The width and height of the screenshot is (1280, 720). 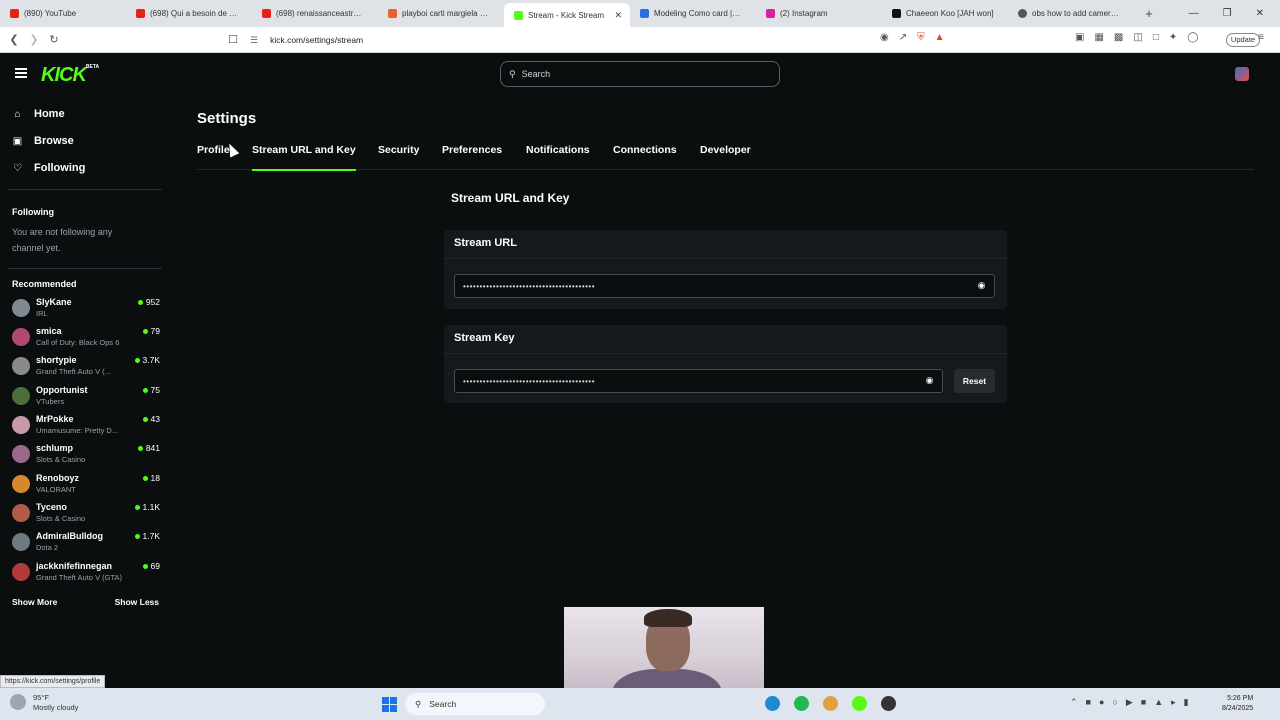 What do you see at coordinates (54, 39) in the screenshot?
I see `reload-icon: ↻` at bounding box center [54, 39].